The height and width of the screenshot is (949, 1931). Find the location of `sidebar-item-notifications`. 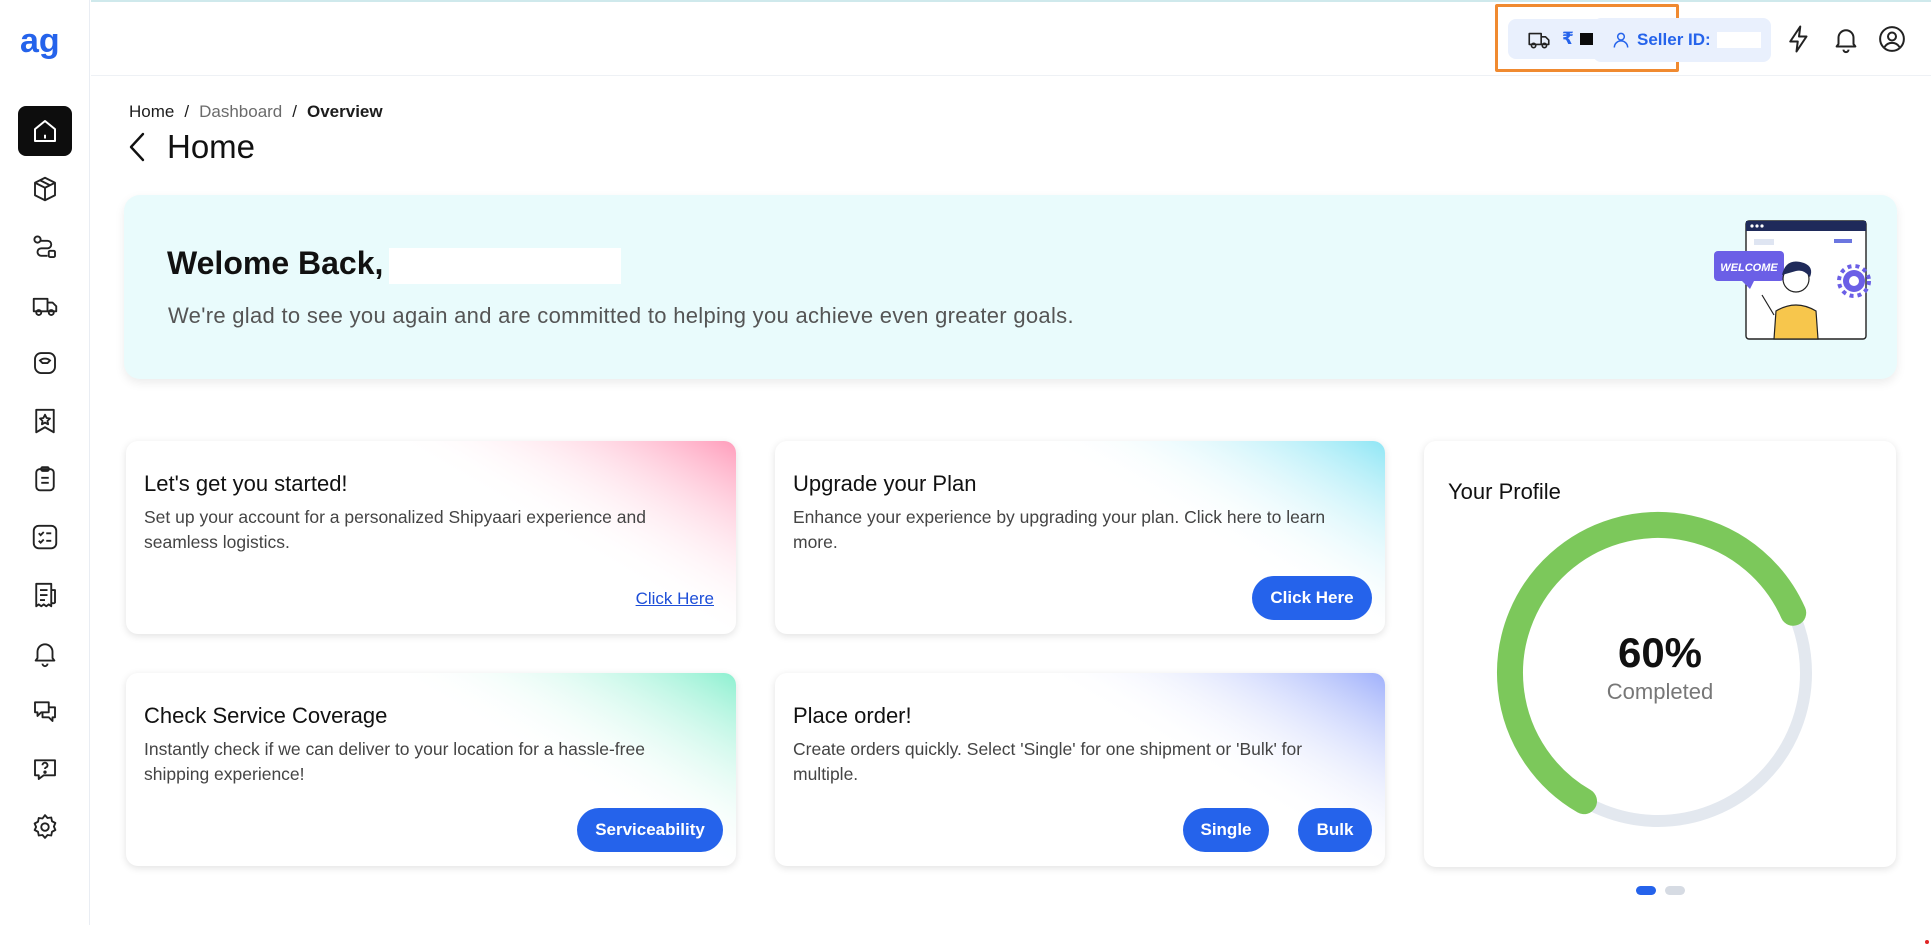

sidebar-item-notifications is located at coordinates (45, 653).